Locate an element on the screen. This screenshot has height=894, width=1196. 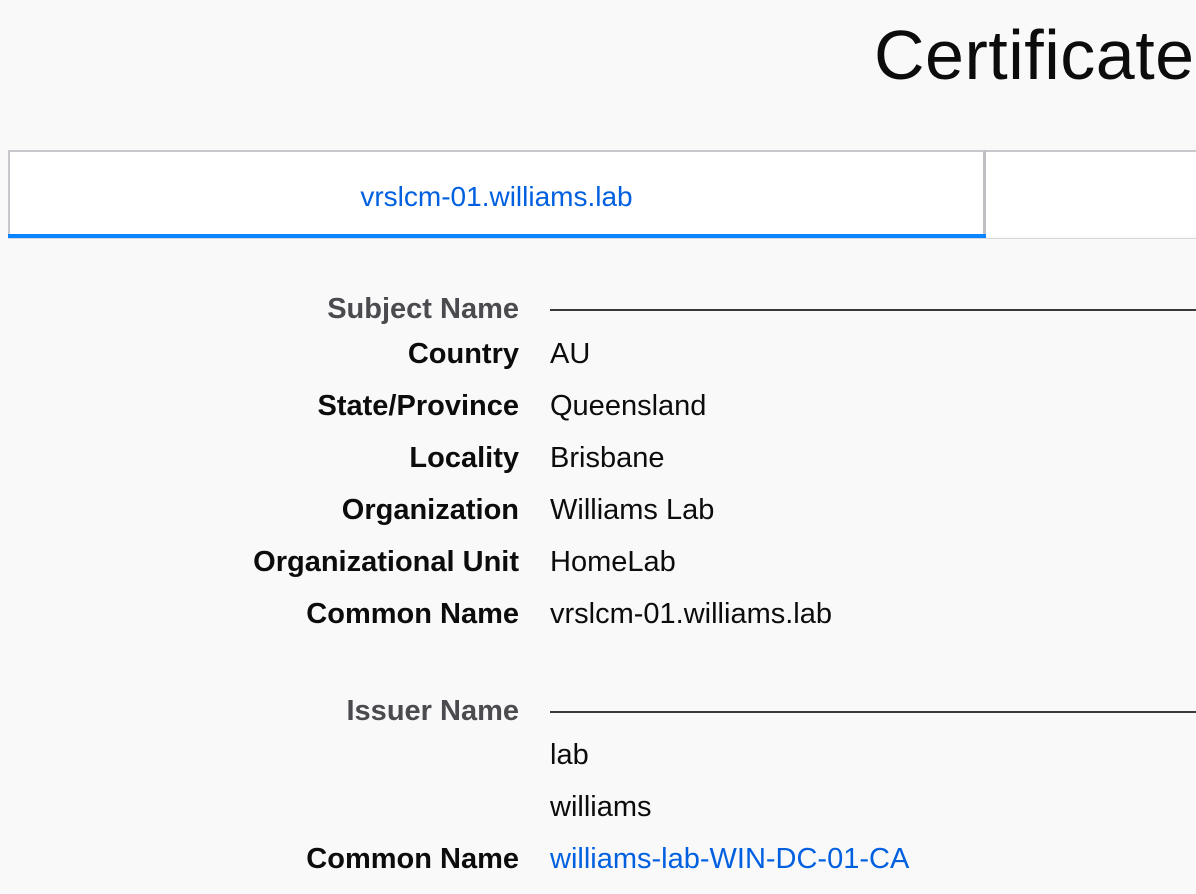
field-label: Organization is located at coordinates (430, 510).